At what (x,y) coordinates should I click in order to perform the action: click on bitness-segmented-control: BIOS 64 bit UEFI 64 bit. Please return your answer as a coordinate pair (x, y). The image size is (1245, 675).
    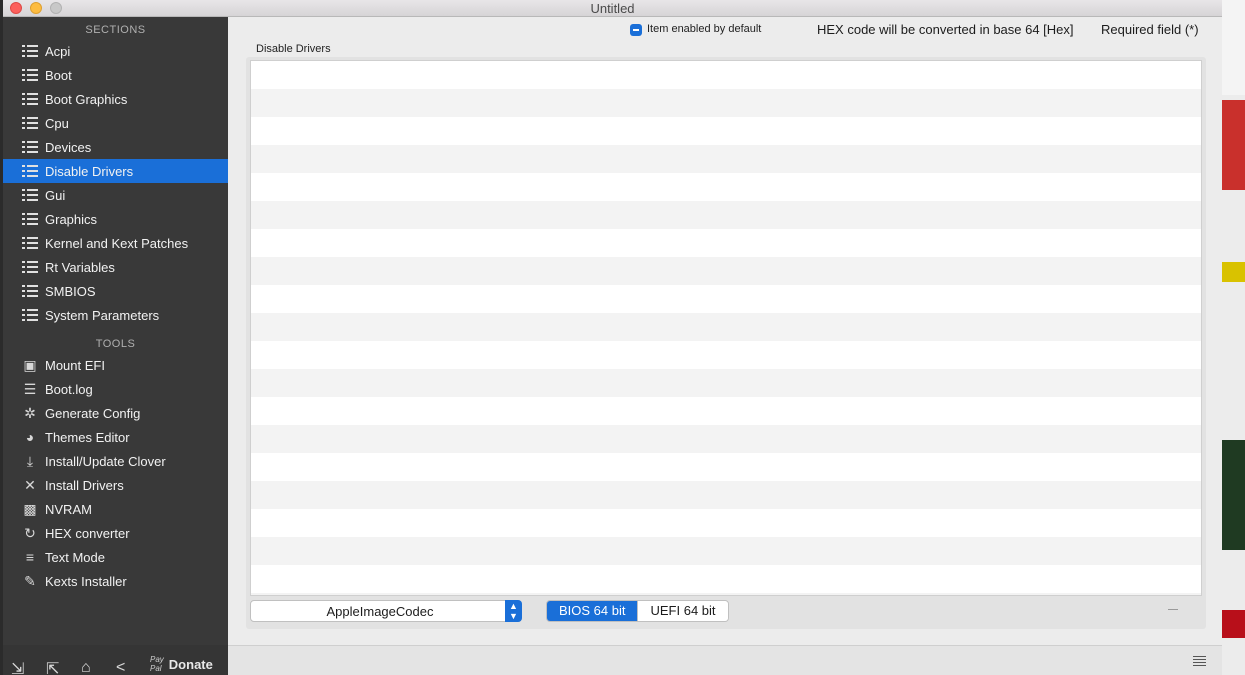
    Looking at the image, I should click on (637, 611).